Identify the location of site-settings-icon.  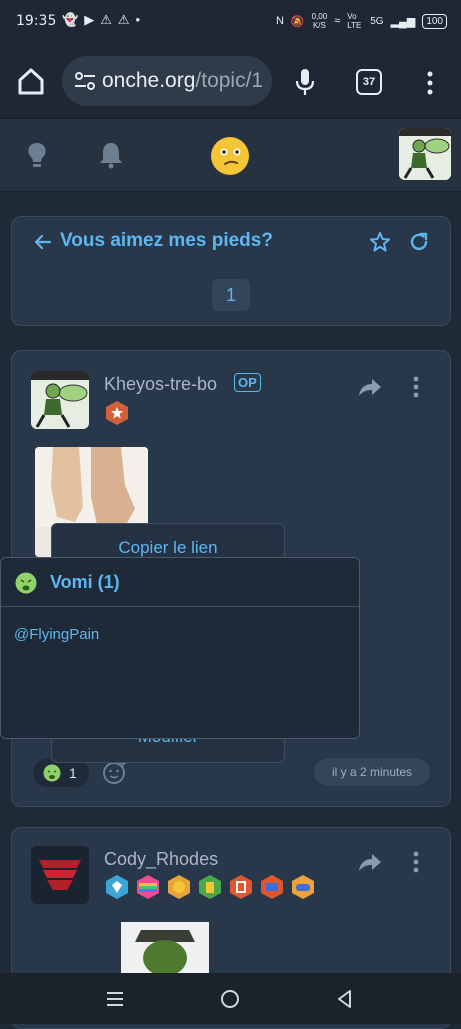
(85, 81).